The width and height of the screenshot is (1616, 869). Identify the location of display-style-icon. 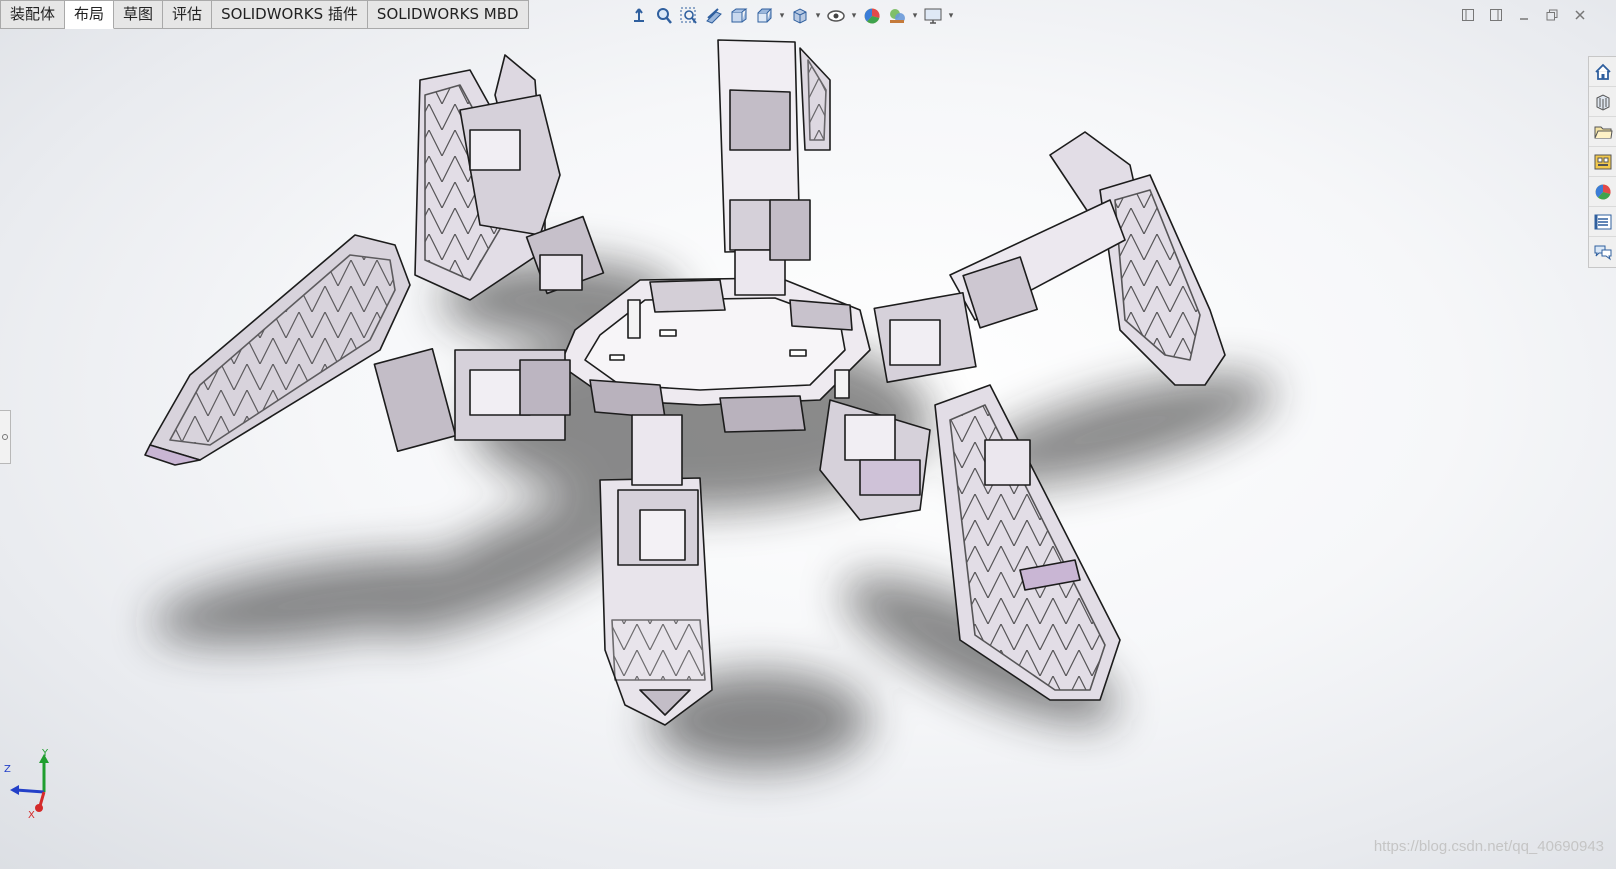
(800, 16).